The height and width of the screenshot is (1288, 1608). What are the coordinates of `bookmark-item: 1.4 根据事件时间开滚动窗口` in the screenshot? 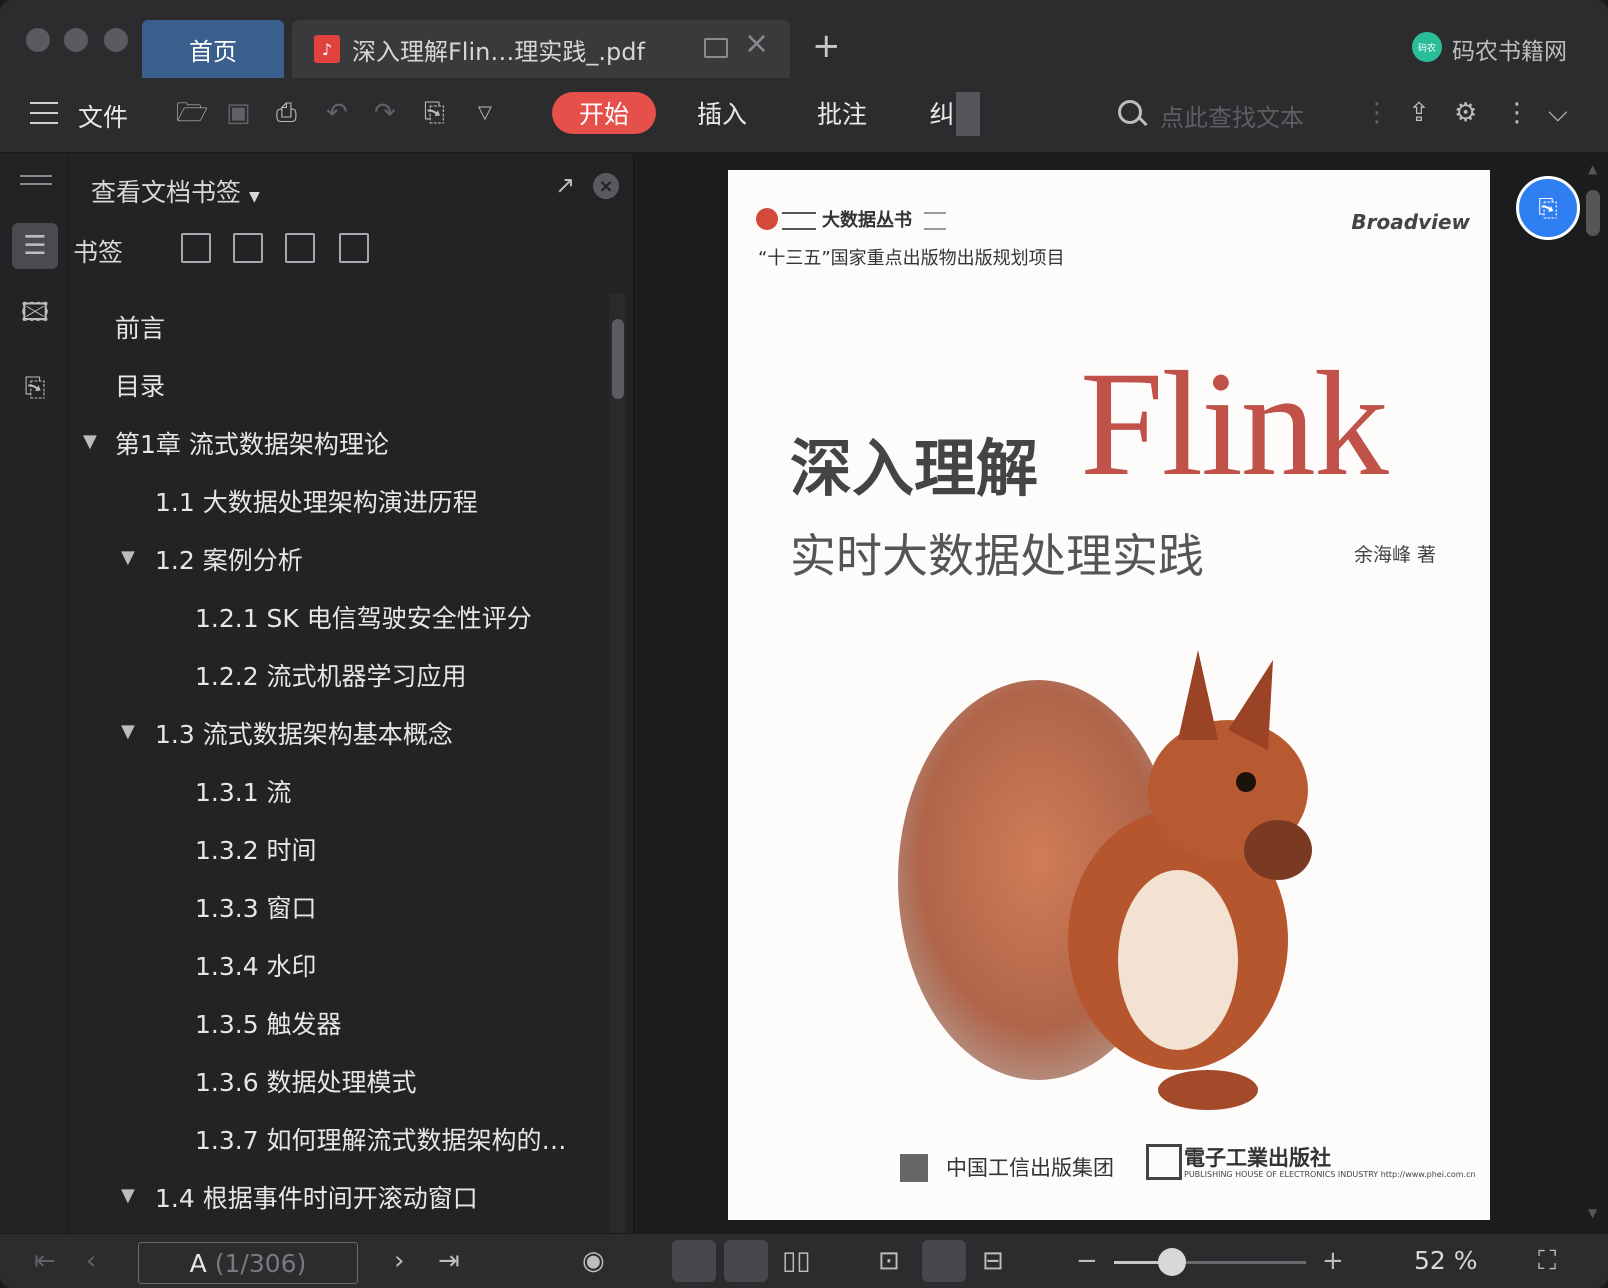 It's located at (316, 1197).